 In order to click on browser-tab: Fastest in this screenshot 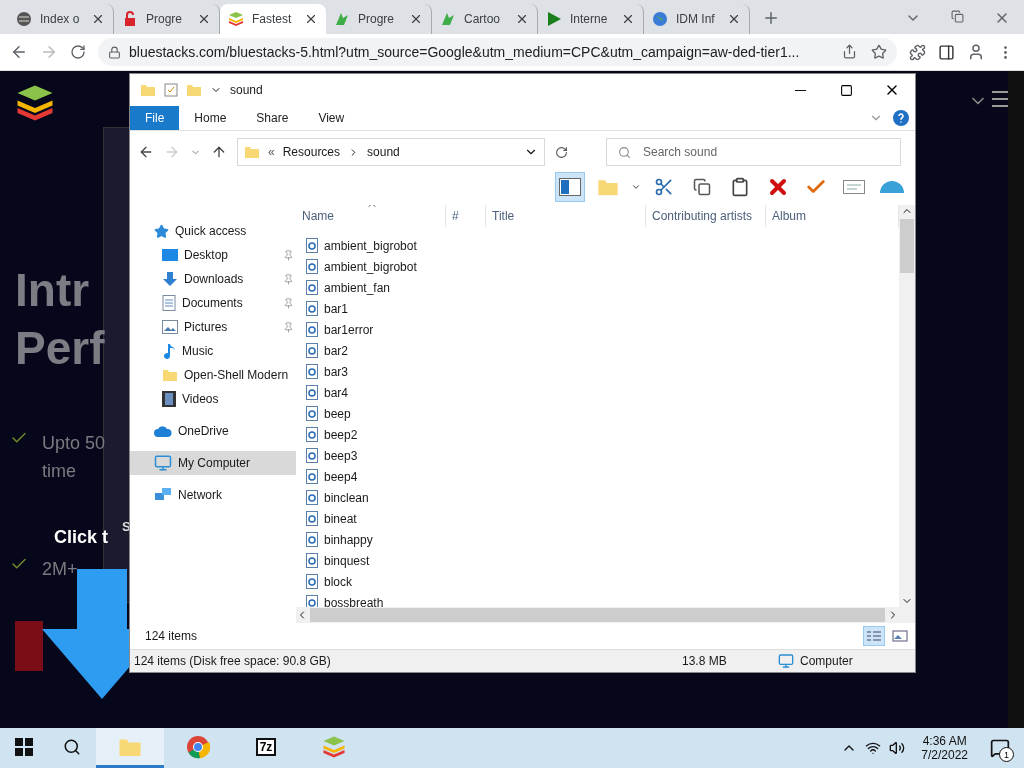, I will do `click(273, 19)`.